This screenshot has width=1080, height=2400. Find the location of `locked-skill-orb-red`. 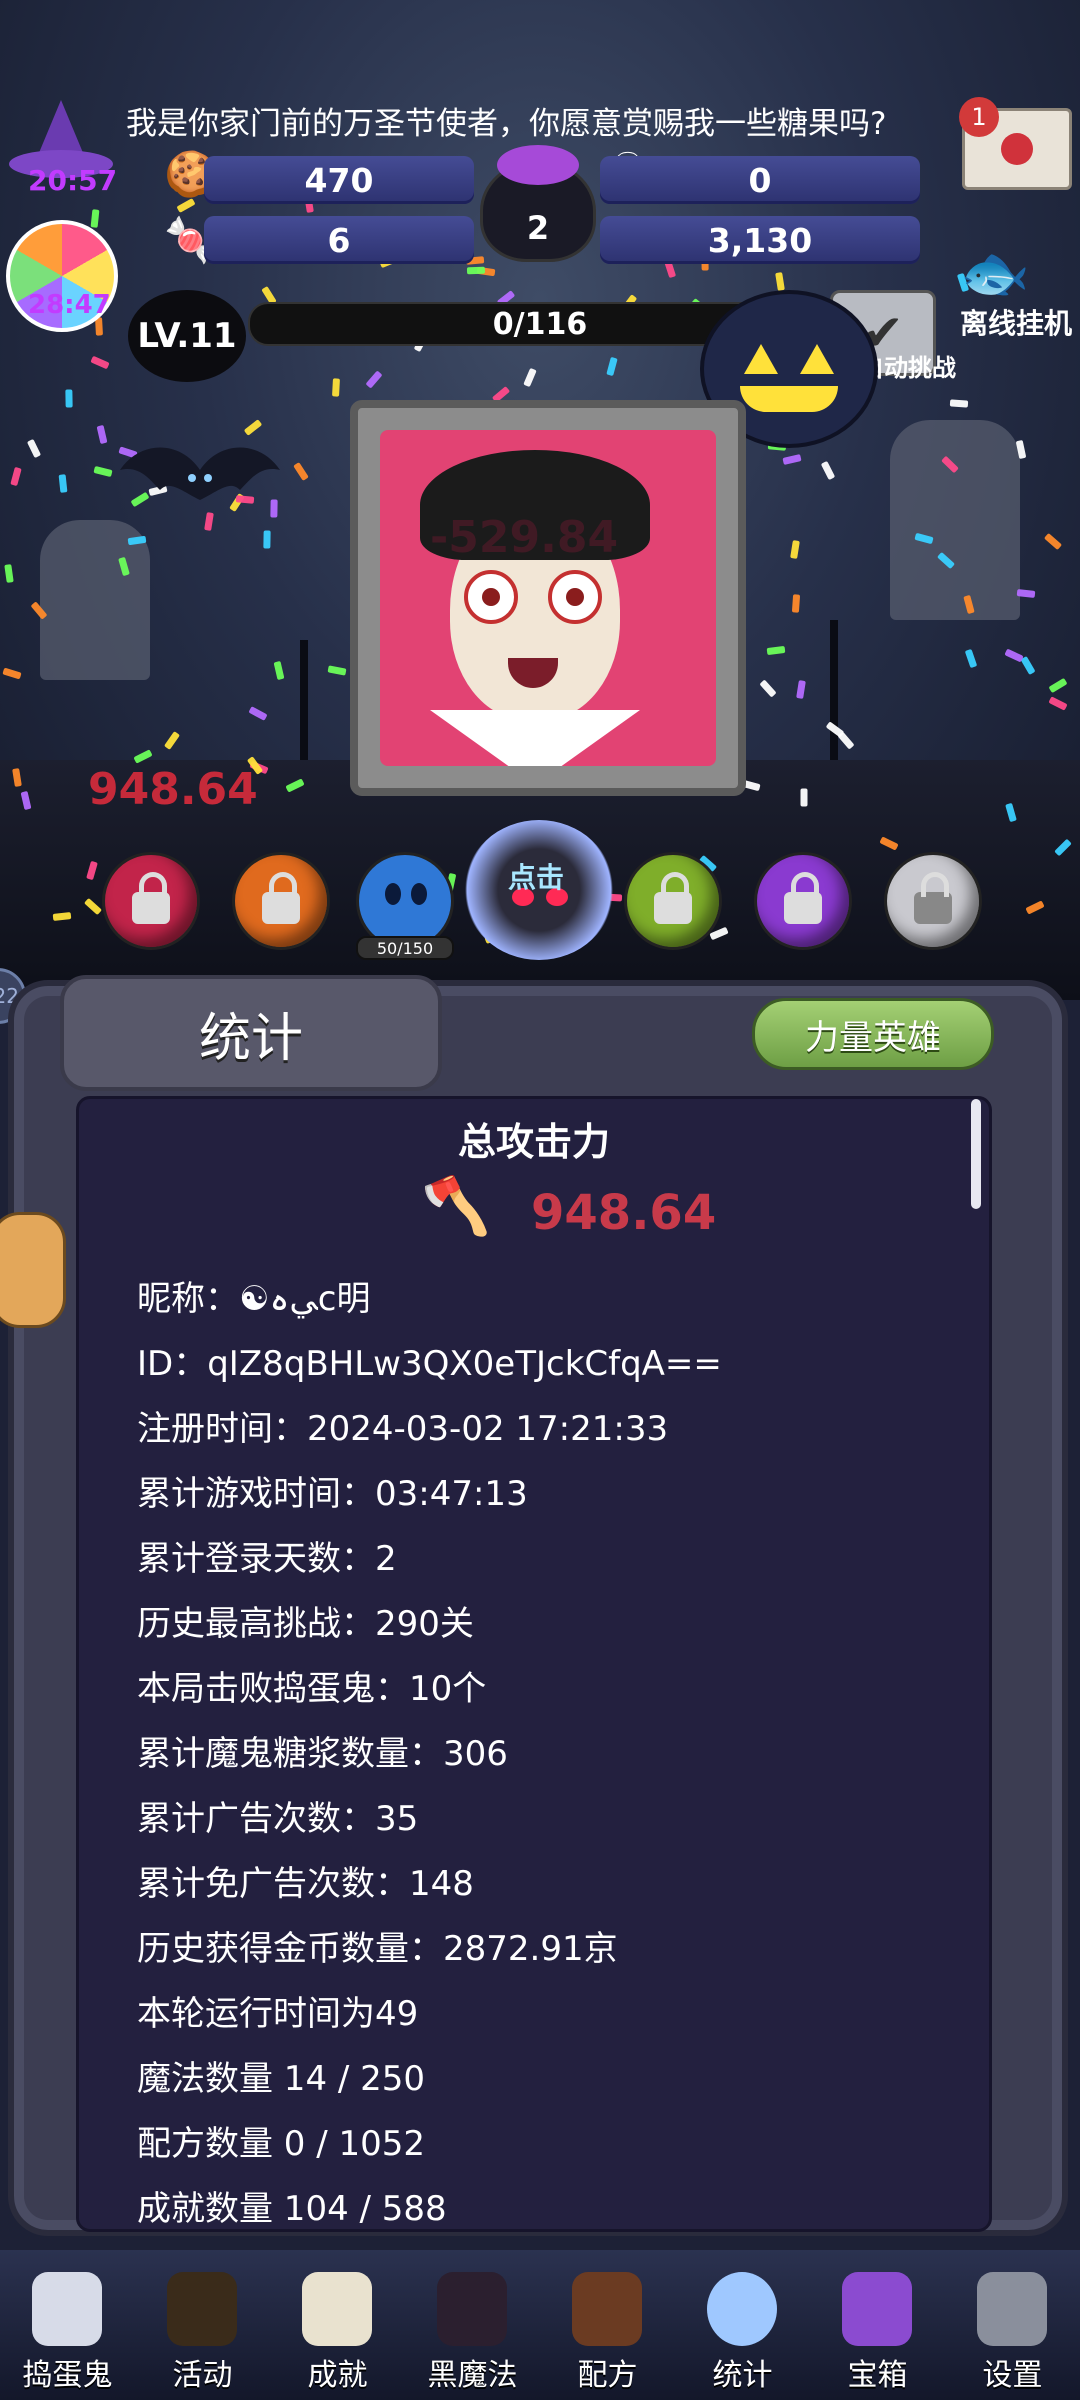

locked-skill-orb-red is located at coordinates (151, 901).